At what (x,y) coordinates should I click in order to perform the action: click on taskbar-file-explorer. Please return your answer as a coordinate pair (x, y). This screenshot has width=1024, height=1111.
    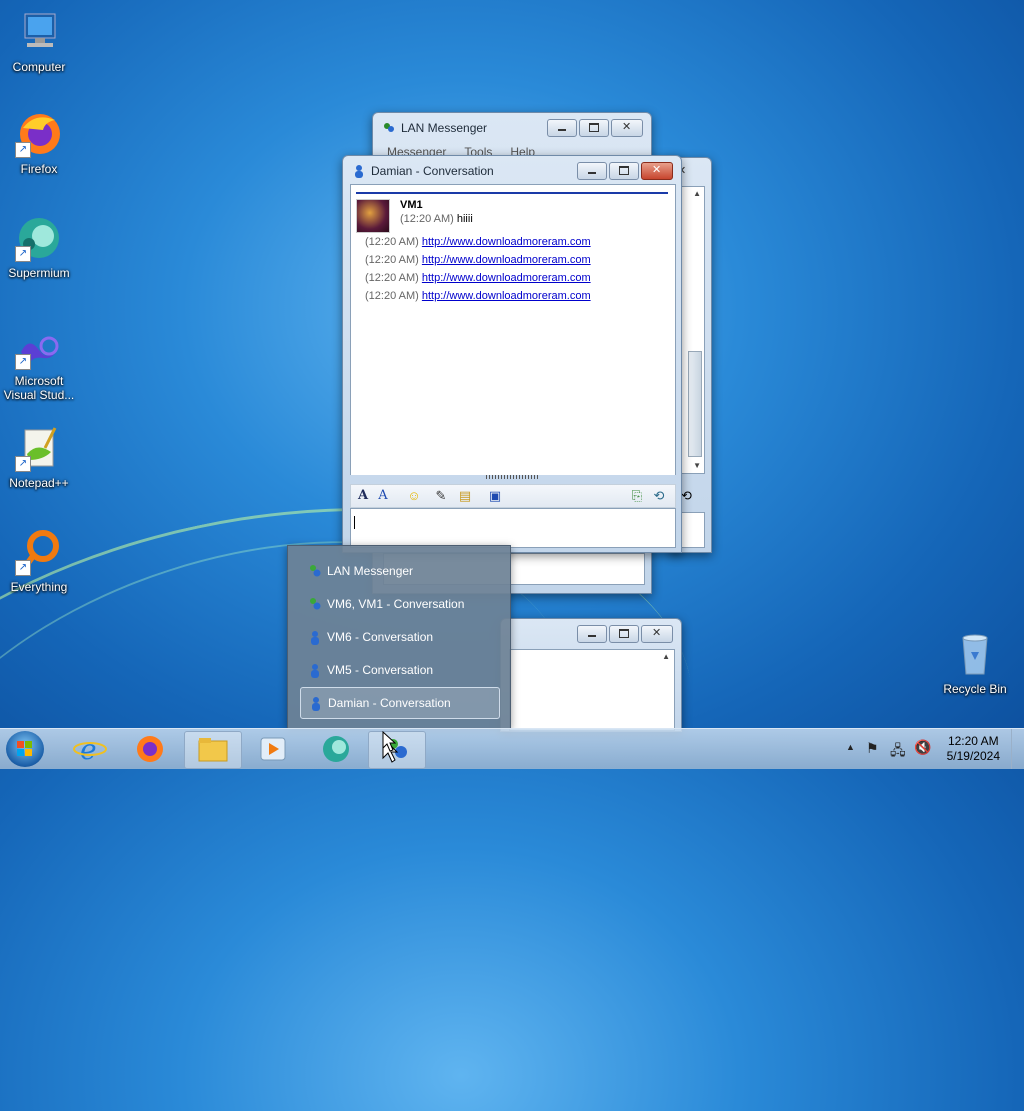
    Looking at the image, I should click on (213, 750).